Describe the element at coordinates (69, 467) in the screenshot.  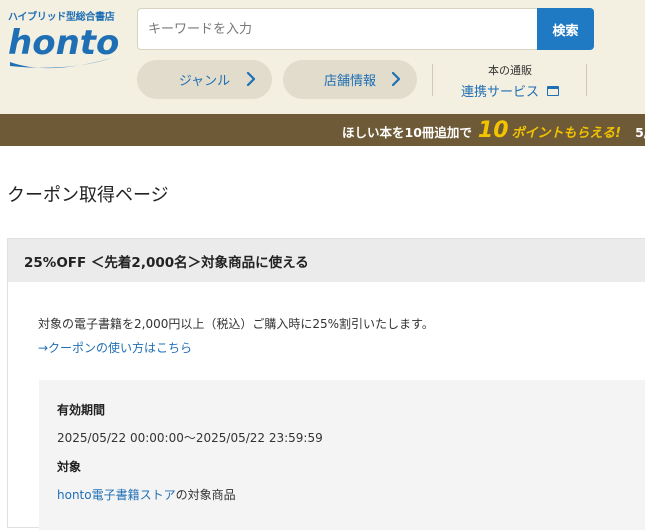
I see `target-label: 対象` at that location.